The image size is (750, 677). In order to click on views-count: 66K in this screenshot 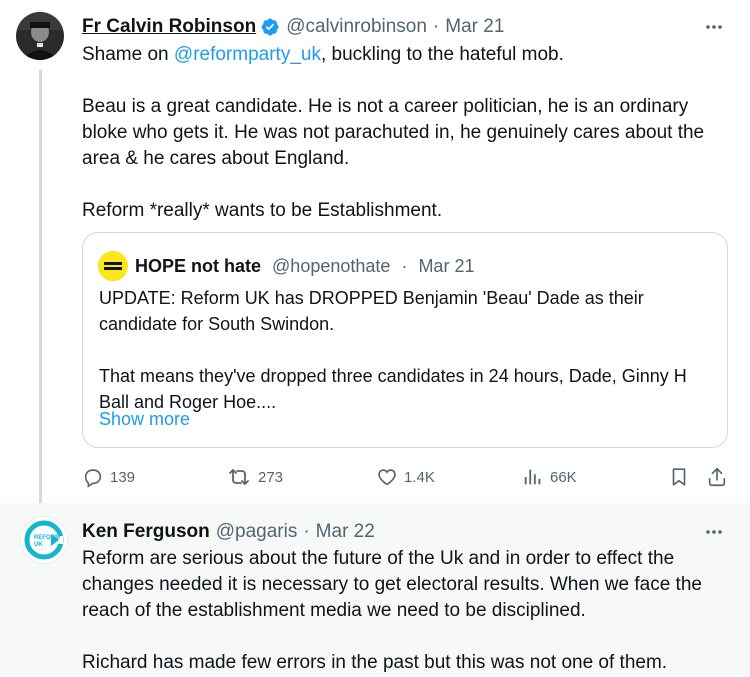, I will do `click(563, 477)`.